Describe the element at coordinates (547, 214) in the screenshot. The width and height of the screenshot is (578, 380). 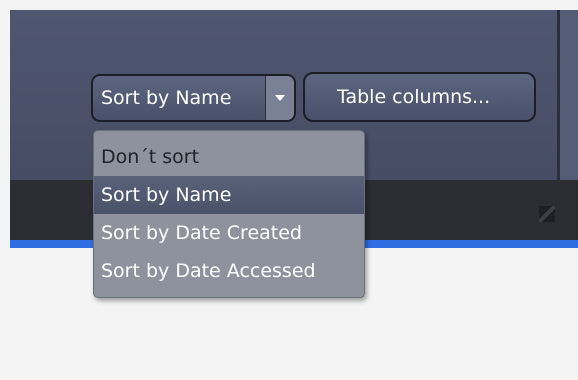
I see `resize-grip-icon` at that location.